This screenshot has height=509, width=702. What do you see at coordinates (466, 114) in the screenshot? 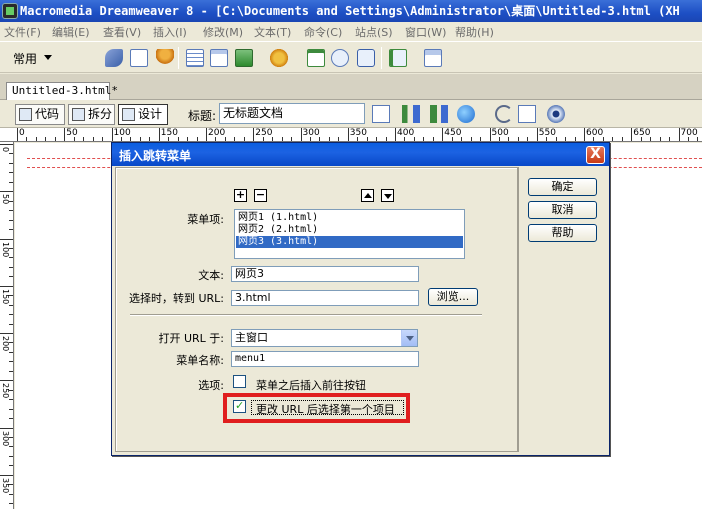
I see `browser-preview-icon` at bounding box center [466, 114].